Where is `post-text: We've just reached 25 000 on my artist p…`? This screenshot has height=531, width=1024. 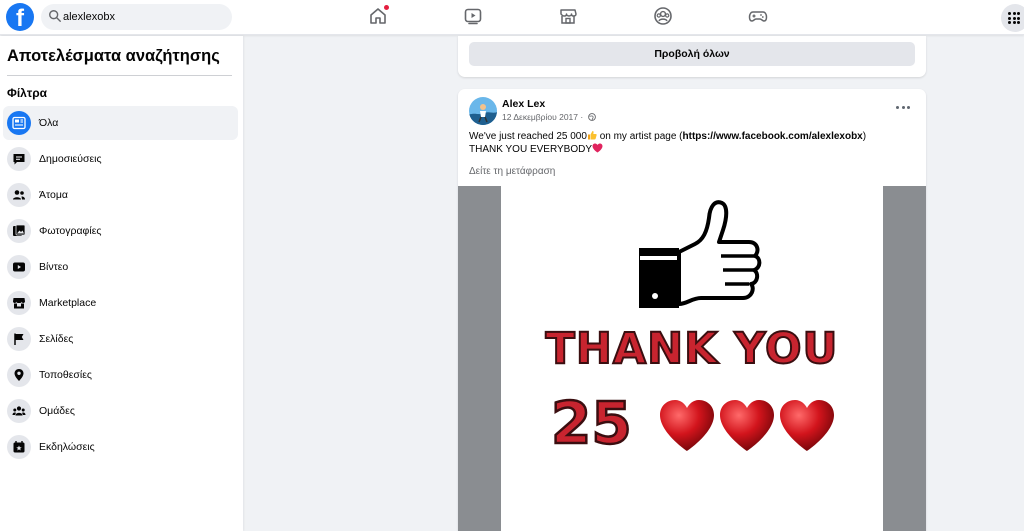 post-text: We've just reached 25 000 on my artist p… is located at coordinates (691, 143).